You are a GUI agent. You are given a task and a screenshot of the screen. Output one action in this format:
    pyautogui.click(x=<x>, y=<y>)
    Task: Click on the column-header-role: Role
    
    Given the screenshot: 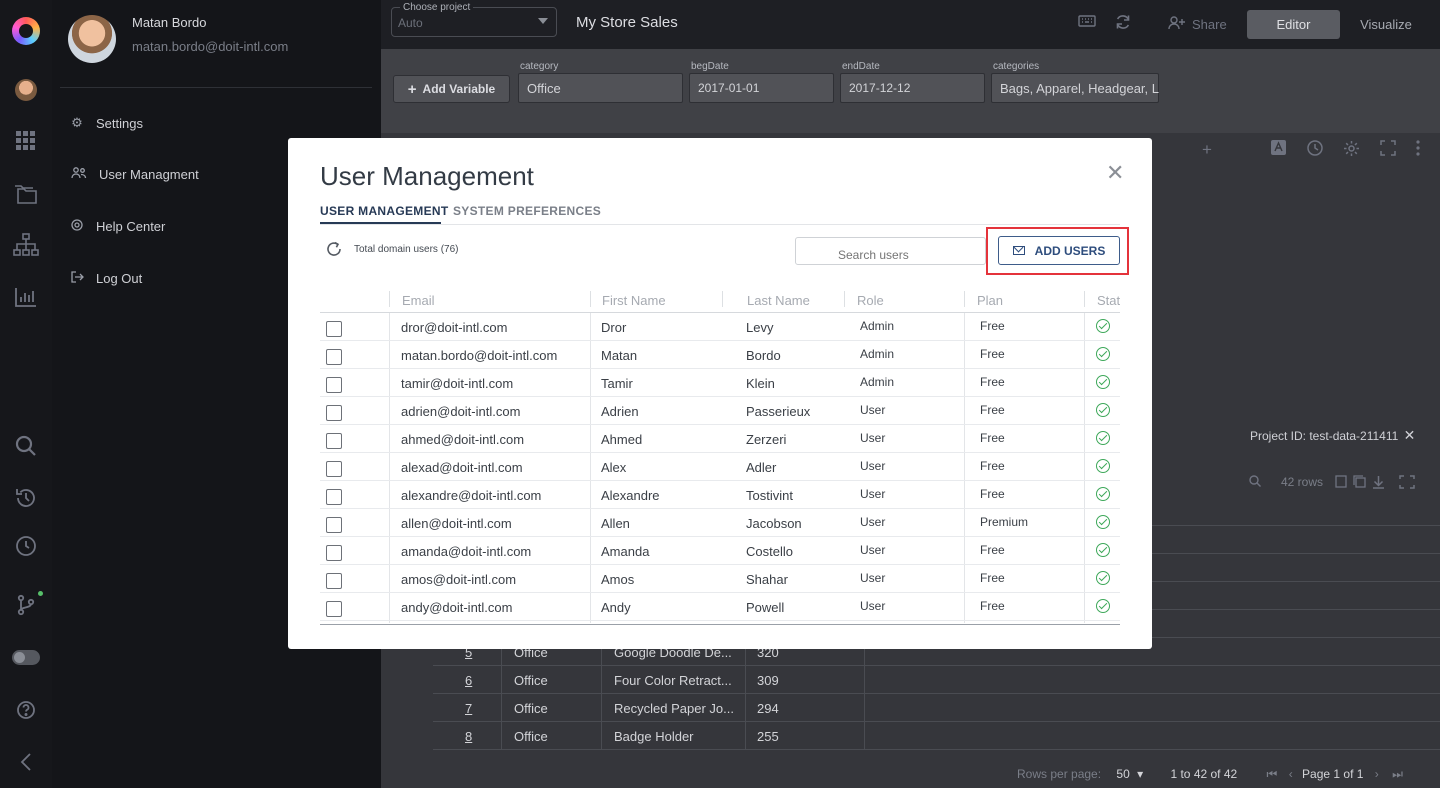 What is the action you would take?
    pyautogui.click(x=870, y=300)
    